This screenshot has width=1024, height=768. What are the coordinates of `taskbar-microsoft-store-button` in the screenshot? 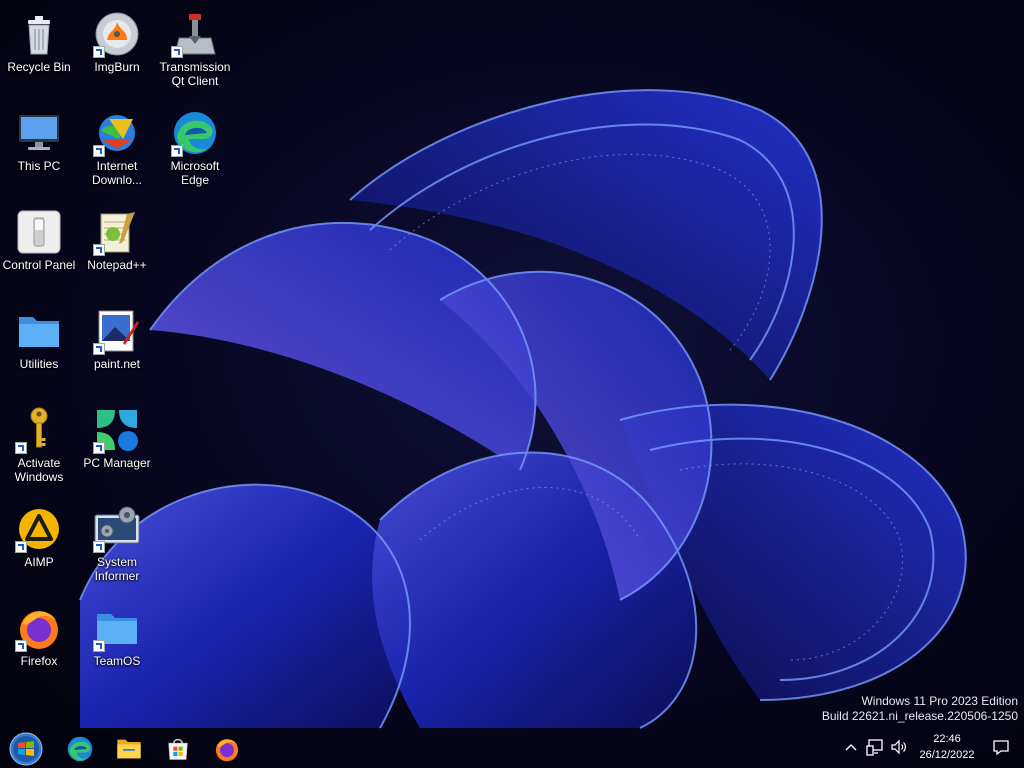 It's located at (178, 749).